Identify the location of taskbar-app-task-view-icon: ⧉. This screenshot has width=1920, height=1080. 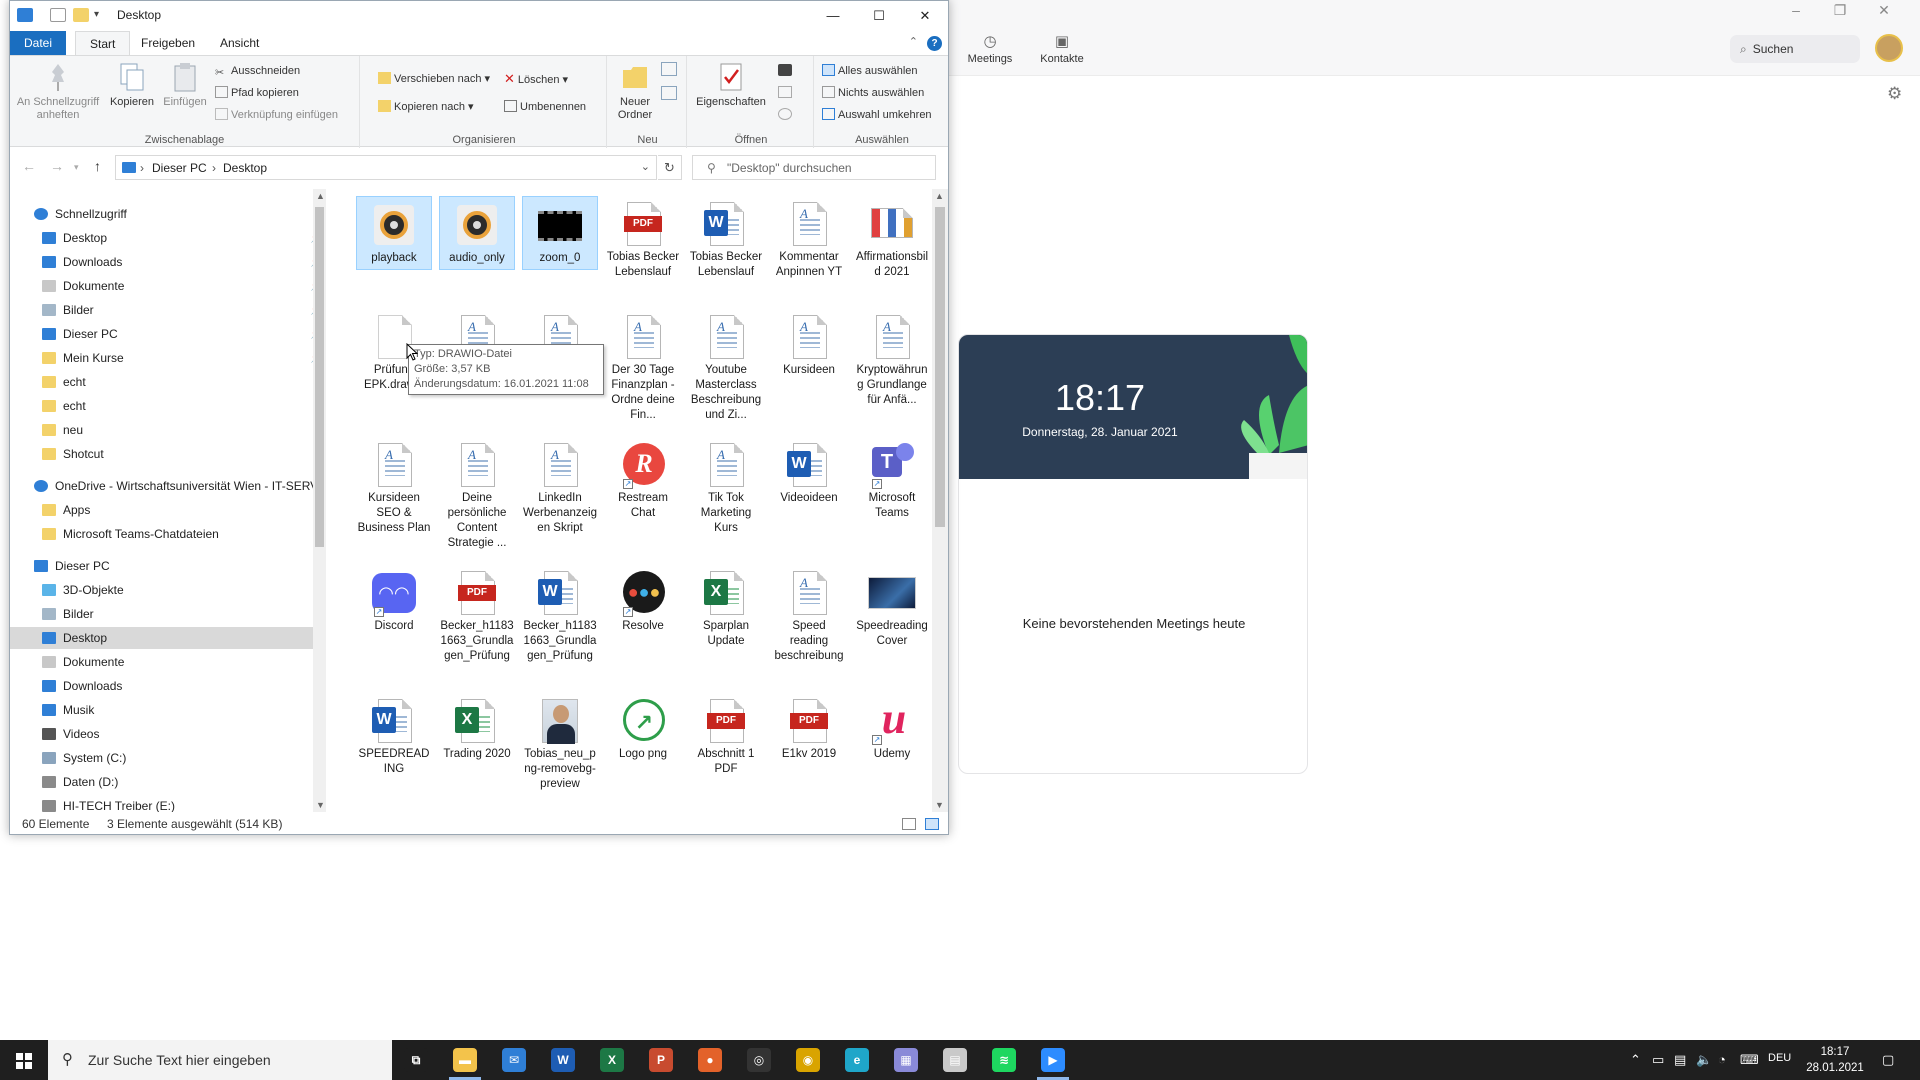
(416, 1060).